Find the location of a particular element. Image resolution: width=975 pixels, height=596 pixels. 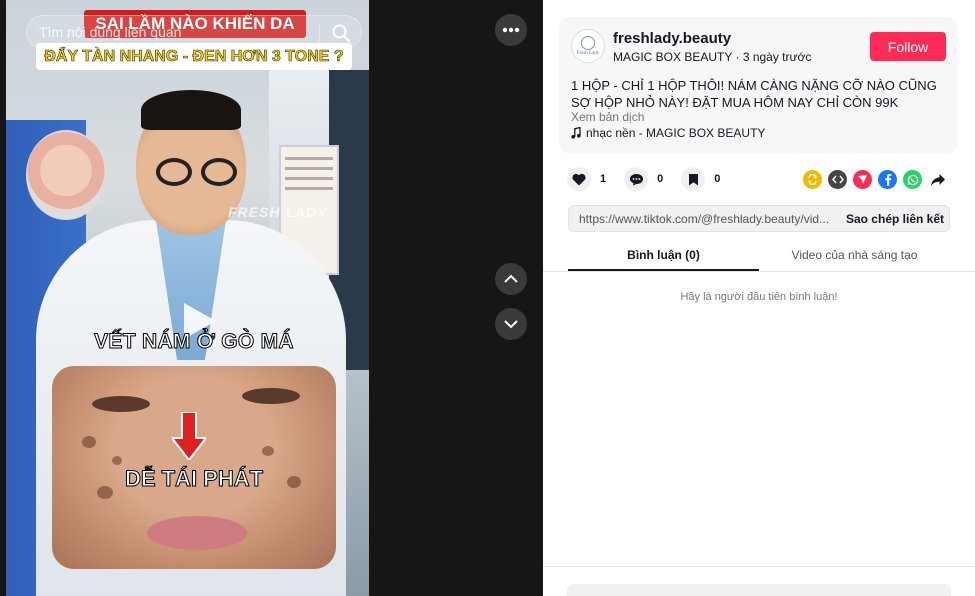

tab-comments: Bình luận (0) is located at coordinates (663, 255).